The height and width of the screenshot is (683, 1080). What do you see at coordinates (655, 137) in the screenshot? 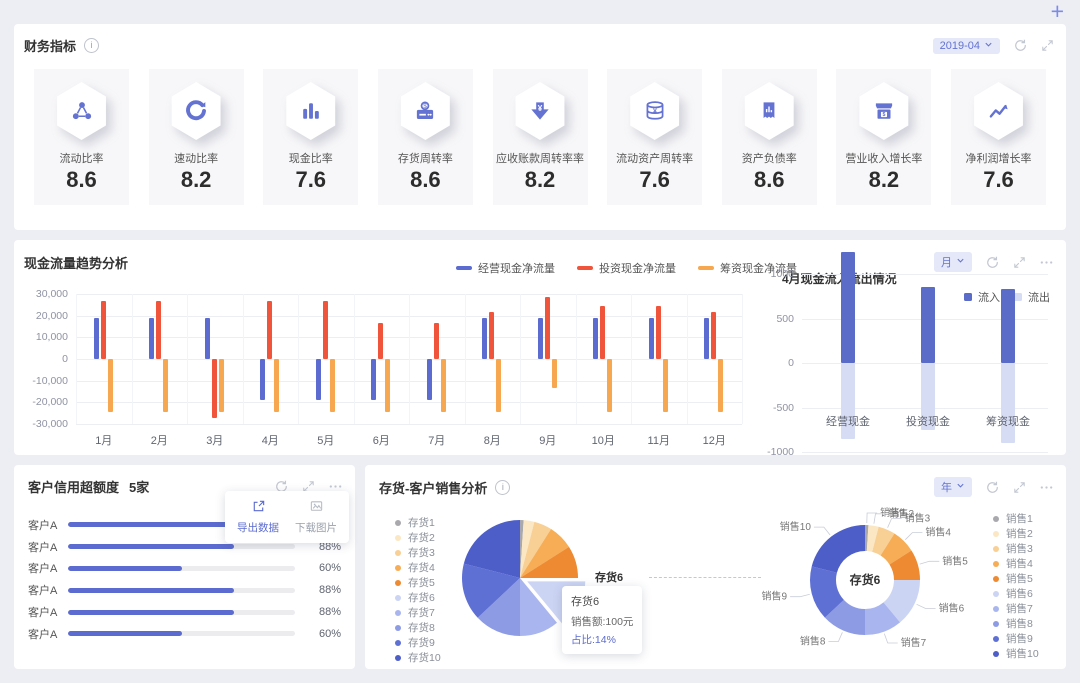
I see `kpi-card: ¥ 流动资产周转率 7.6` at bounding box center [655, 137].